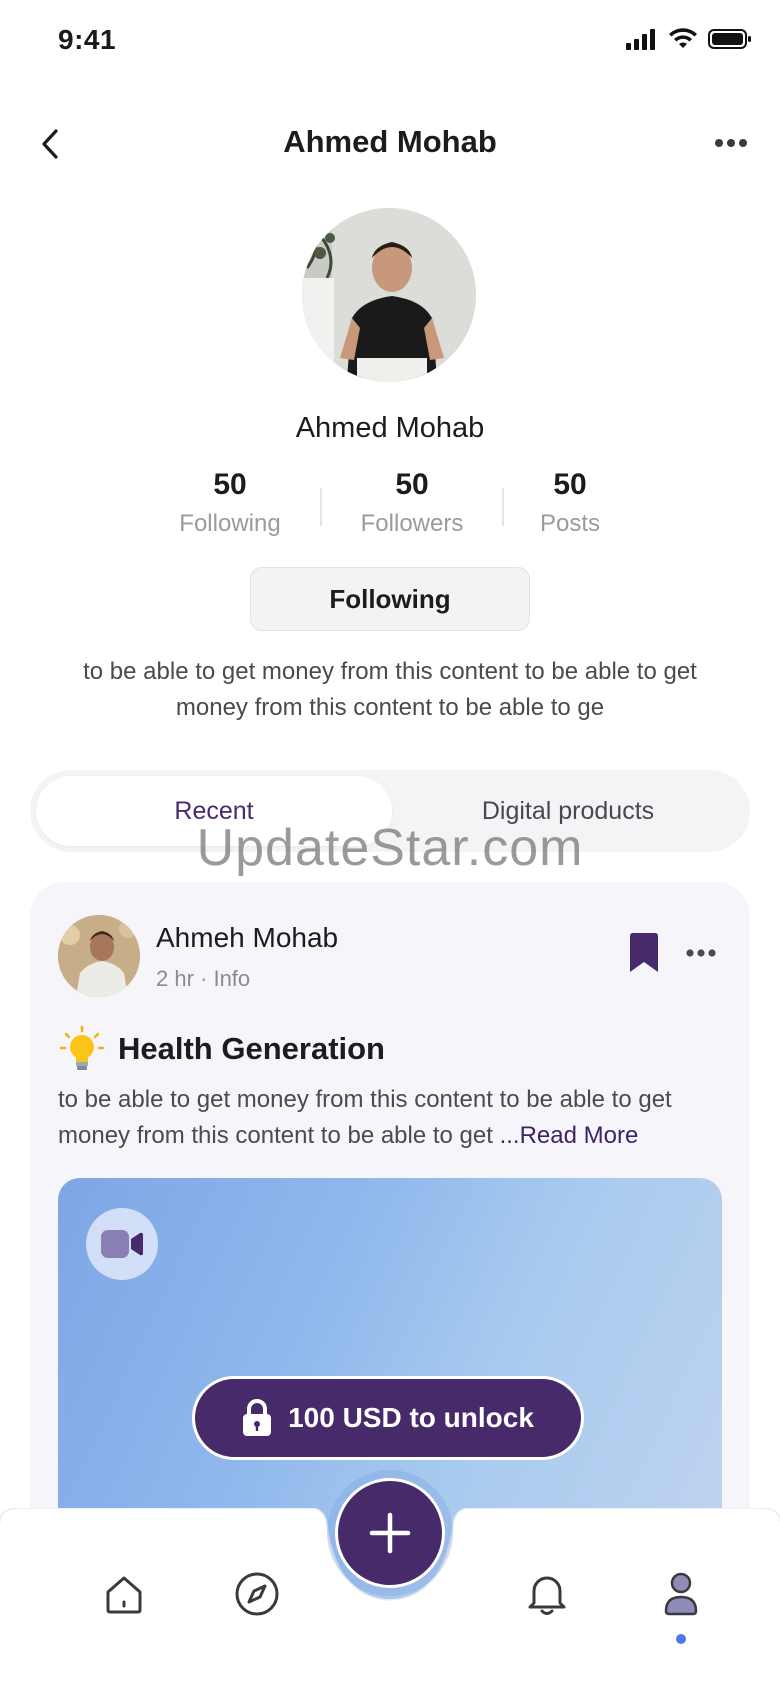 Image resolution: width=780 pixels, height=1687 pixels. What do you see at coordinates (412, 503) in the screenshot?
I see `stat-followers: 50 Followers` at bounding box center [412, 503].